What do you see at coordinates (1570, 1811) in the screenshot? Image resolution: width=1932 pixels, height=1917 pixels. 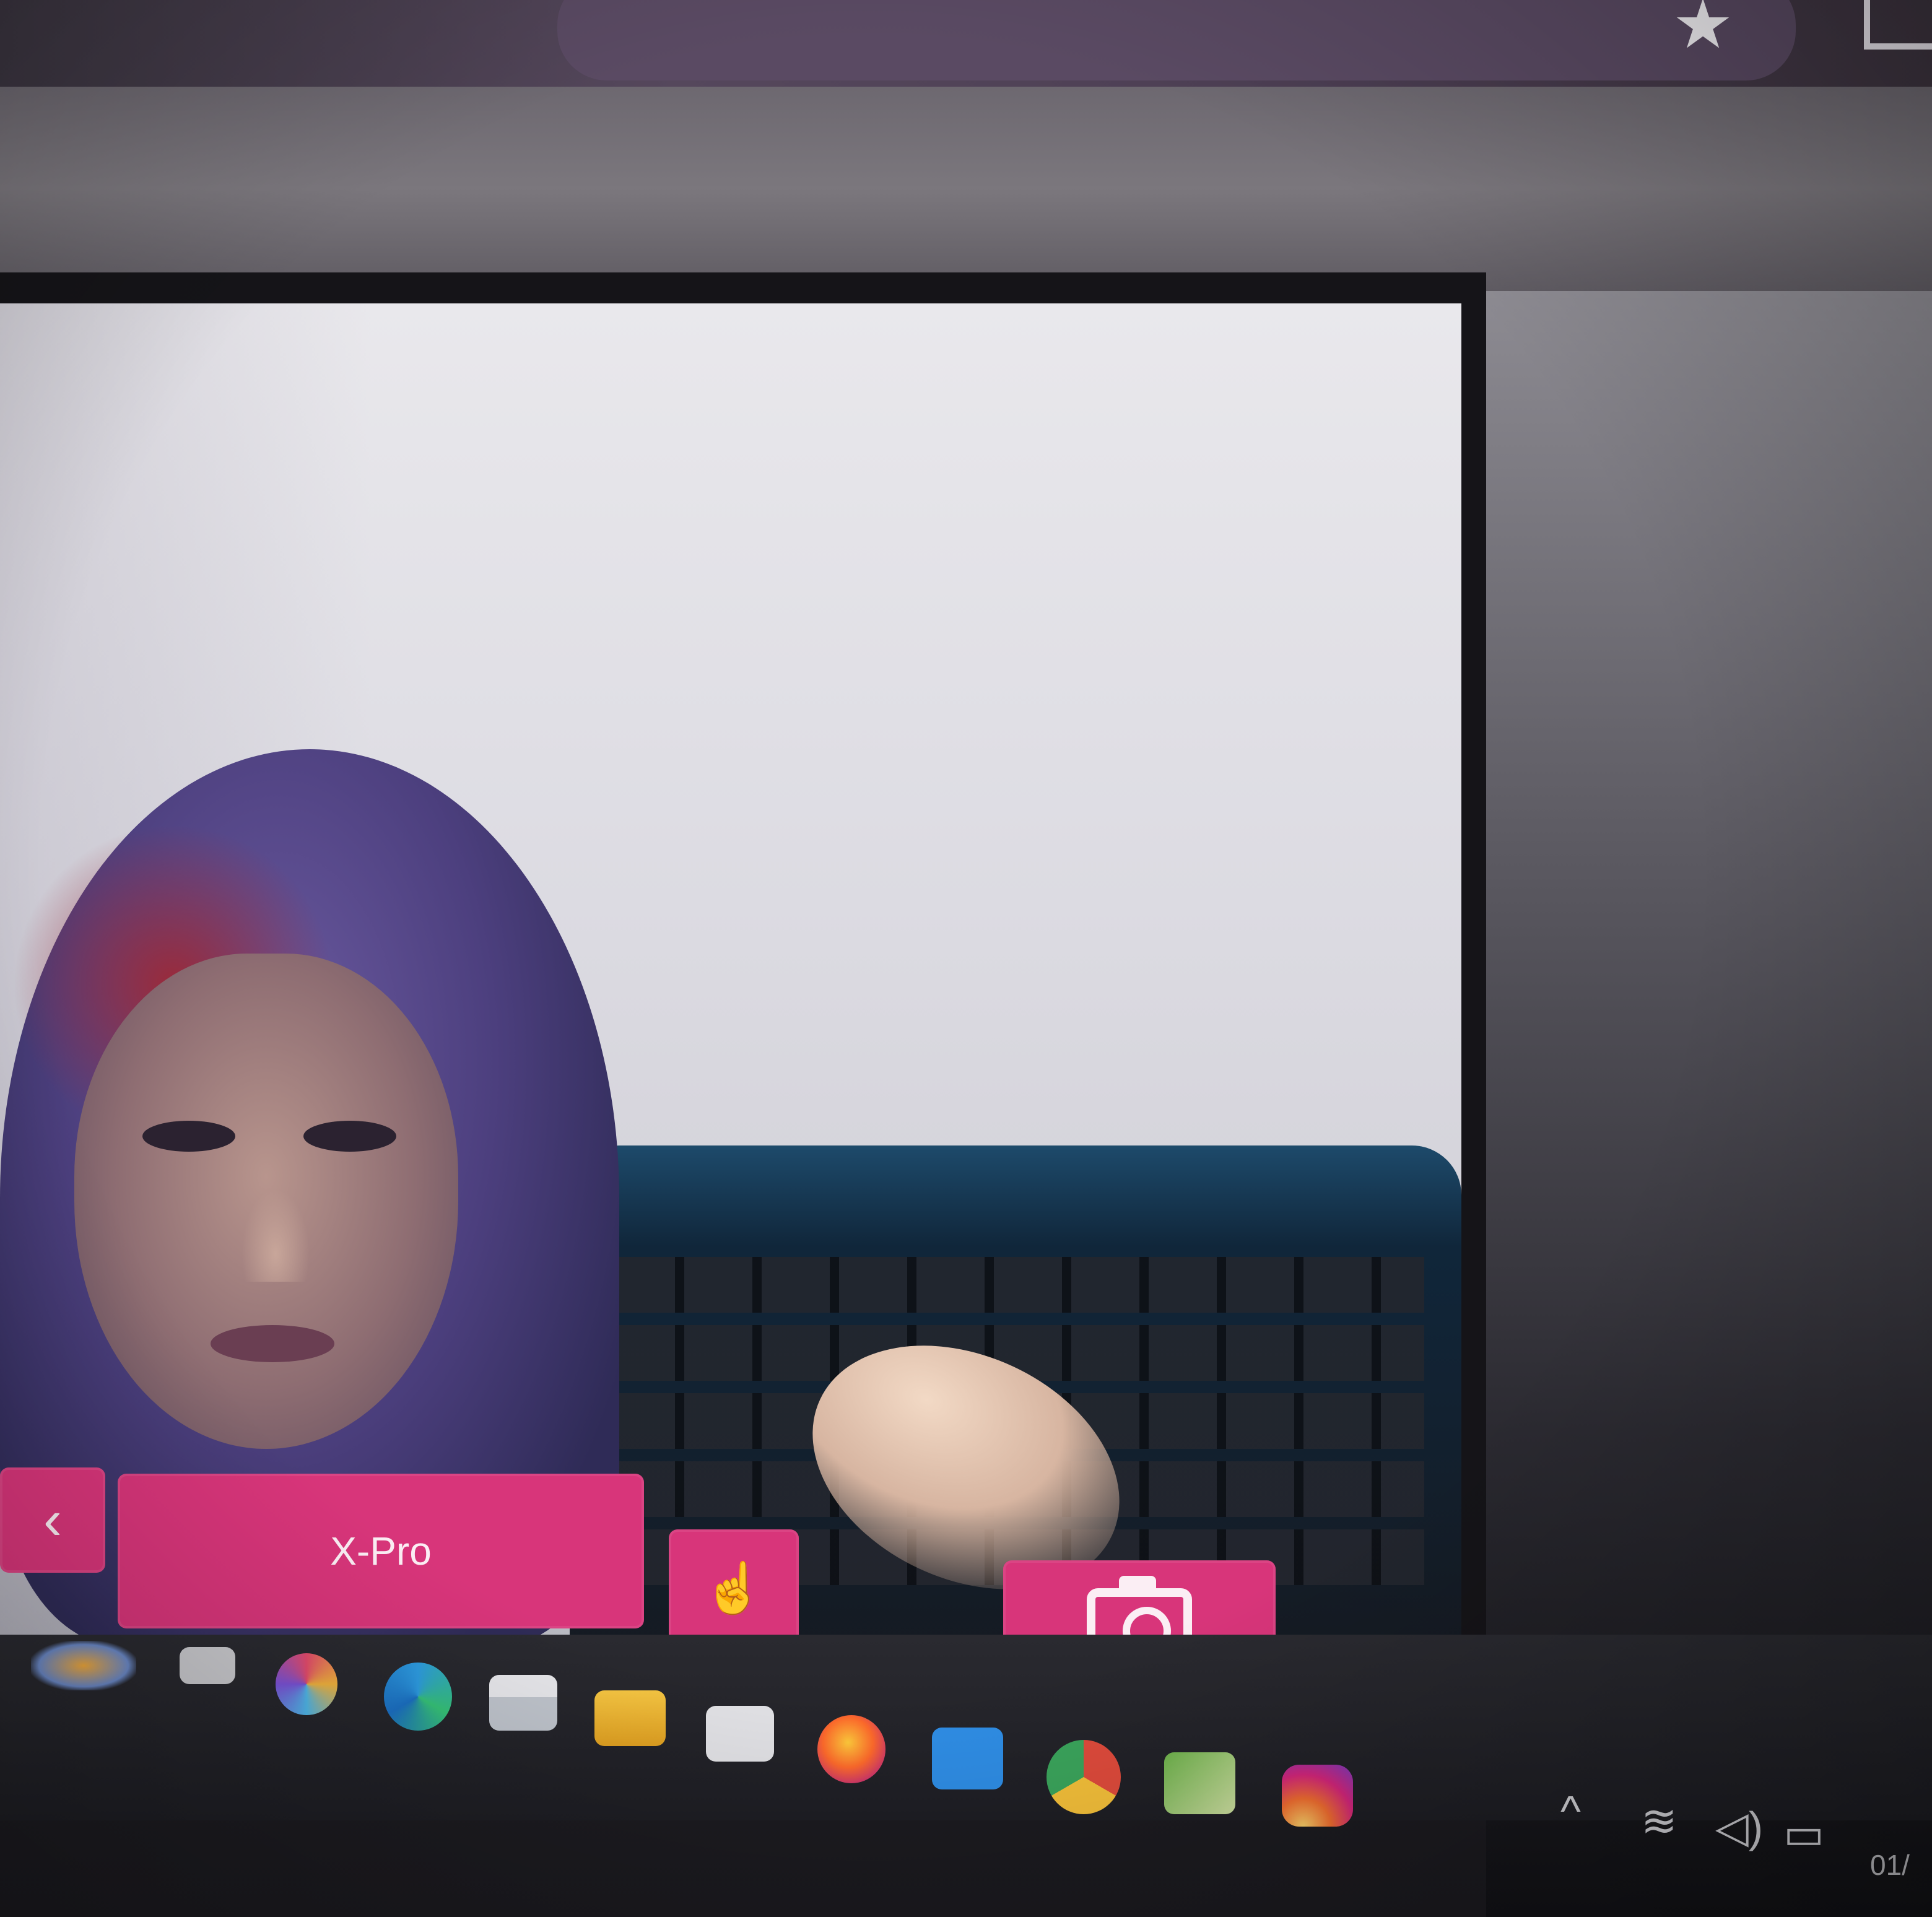 I see `chevron-up-icon: ^` at bounding box center [1570, 1811].